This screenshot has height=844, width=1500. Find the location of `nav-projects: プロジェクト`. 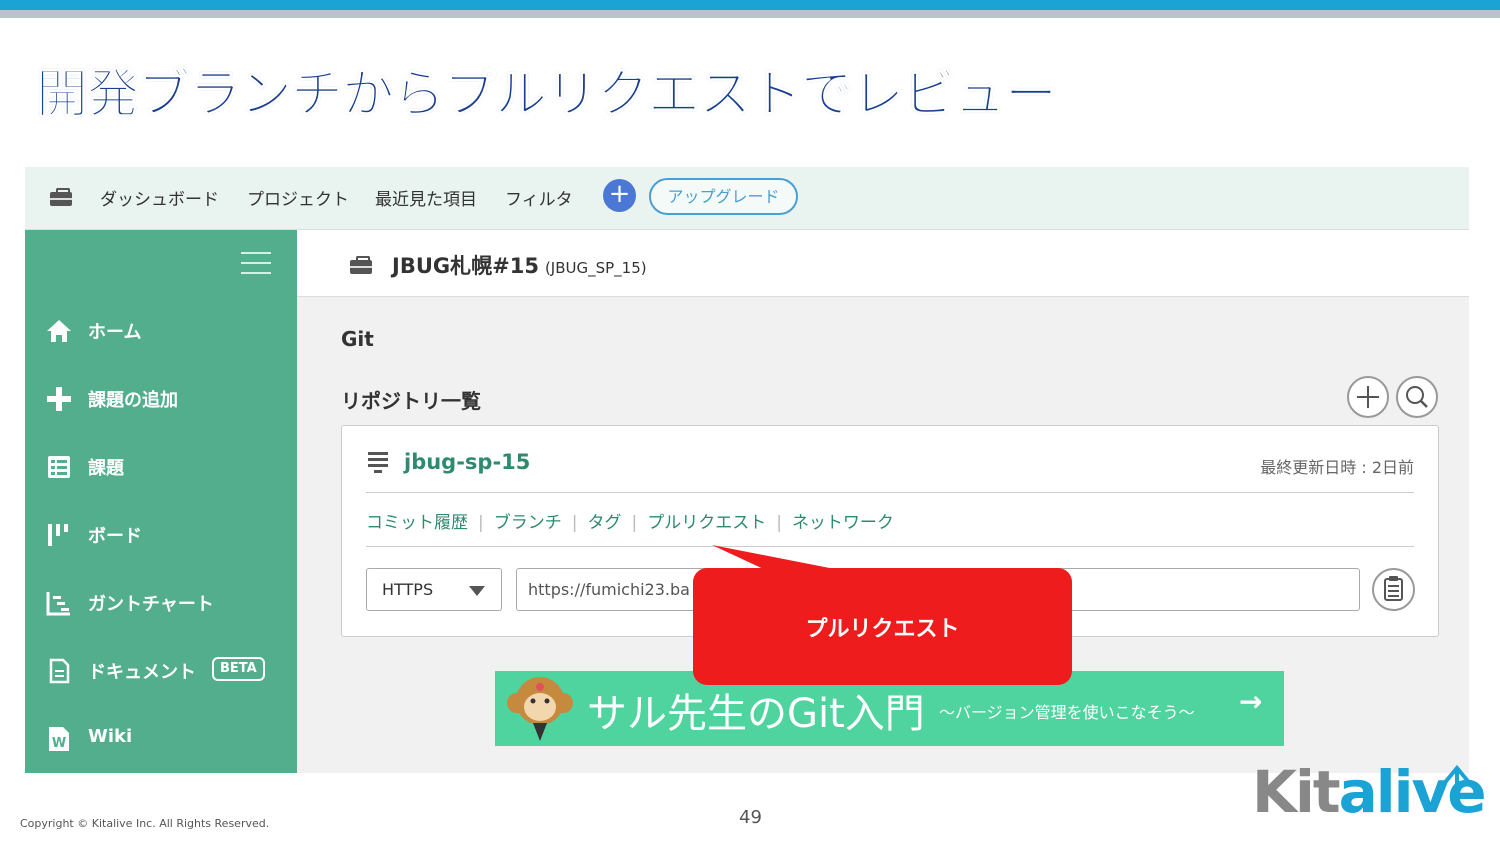

nav-projects: プロジェクト is located at coordinates (298, 197).